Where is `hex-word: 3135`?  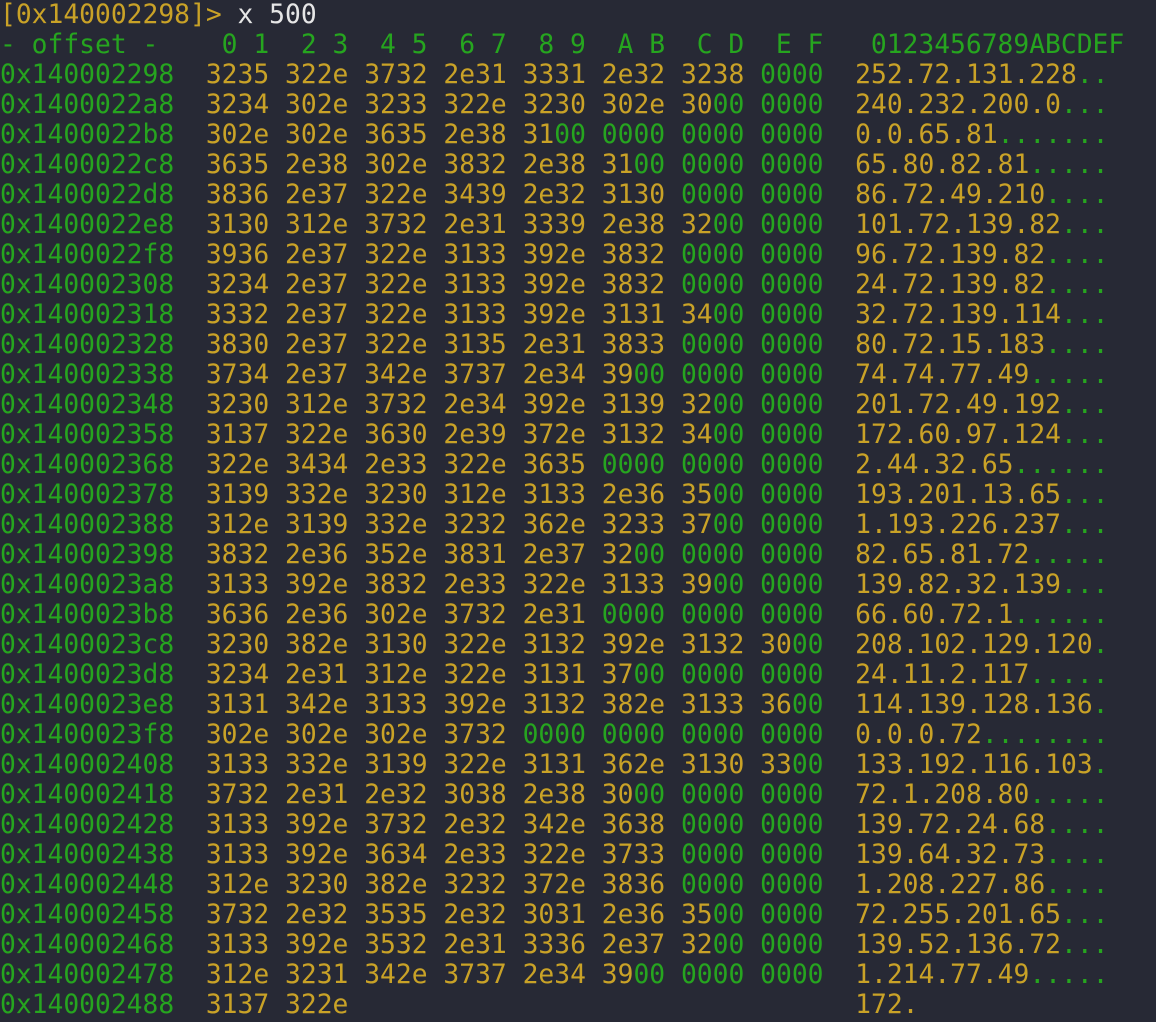
hex-word: 3135 is located at coordinates (474, 345).